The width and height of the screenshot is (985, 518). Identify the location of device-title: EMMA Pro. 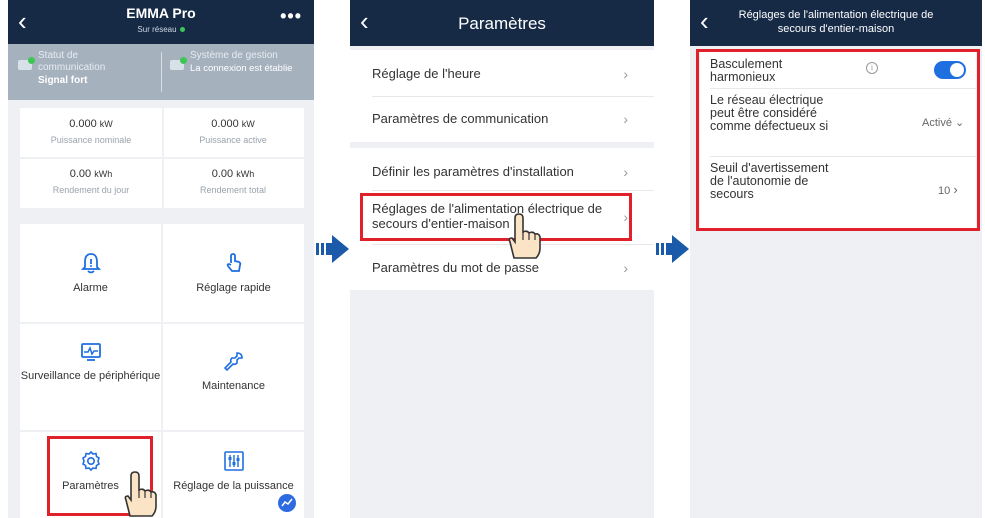
(161, 13).